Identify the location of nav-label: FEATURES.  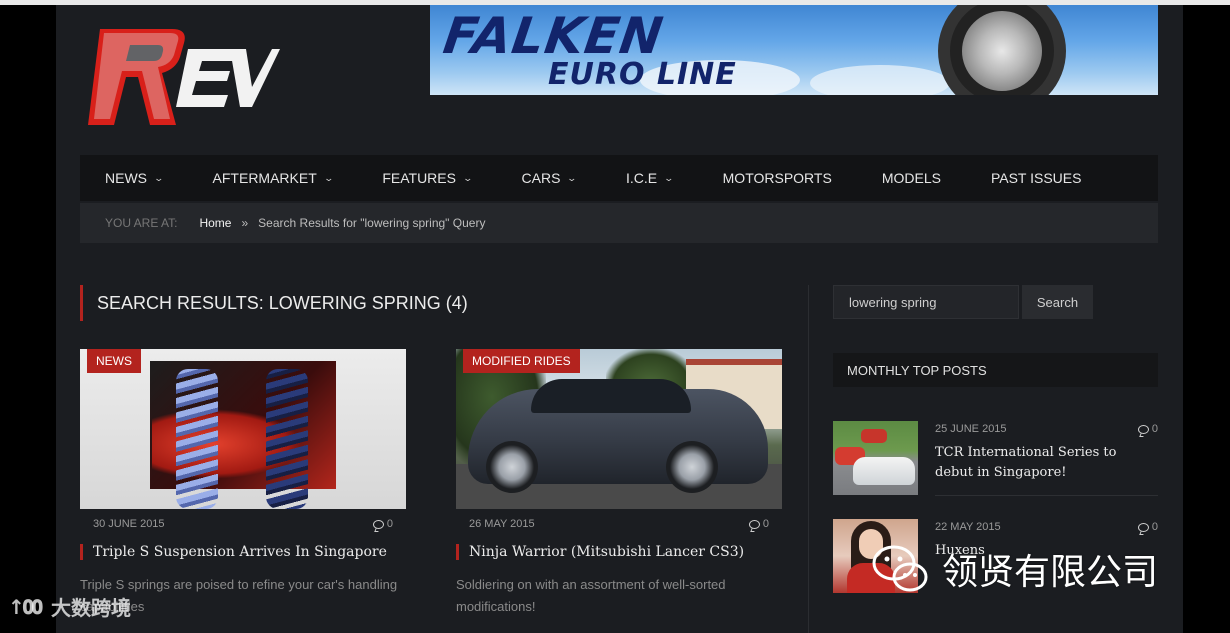
(419, 178).